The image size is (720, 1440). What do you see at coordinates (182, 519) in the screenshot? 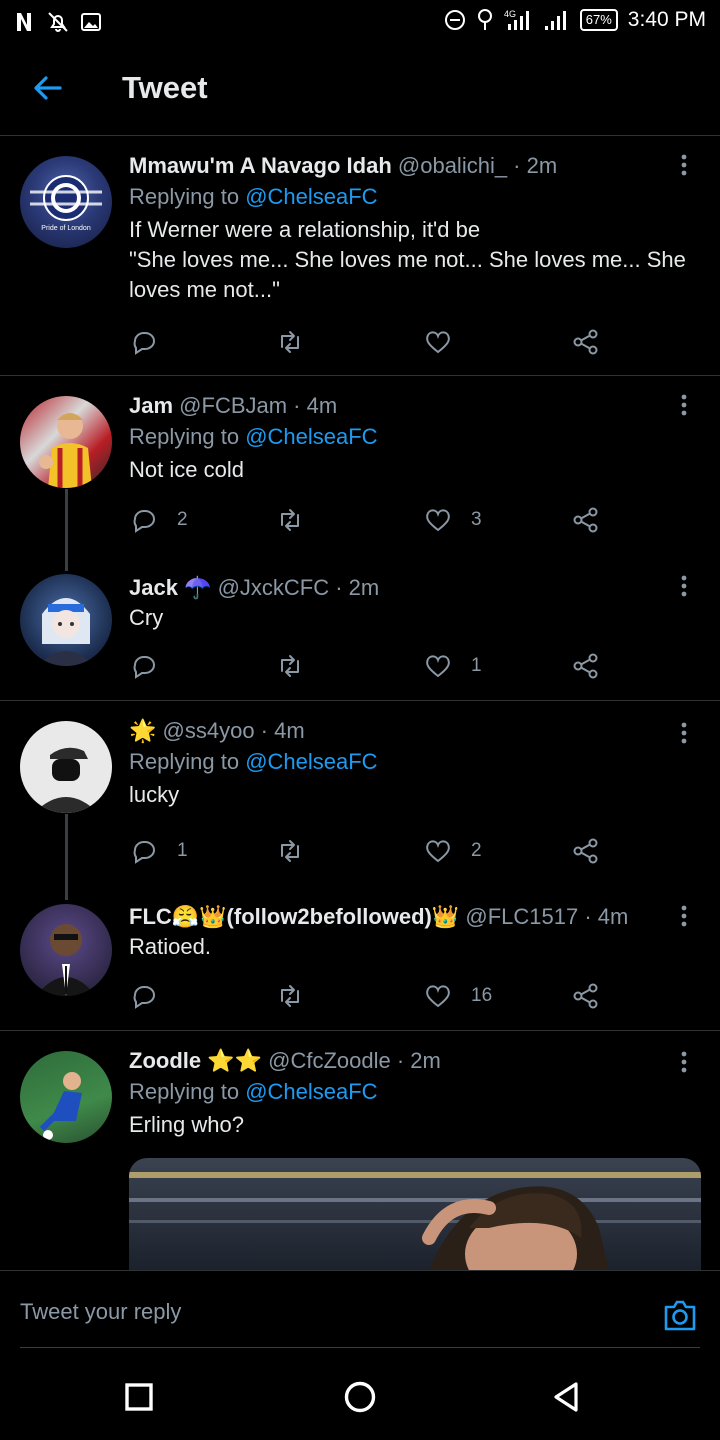
I see `reply-count: 2` at bounding box center [182, 519].